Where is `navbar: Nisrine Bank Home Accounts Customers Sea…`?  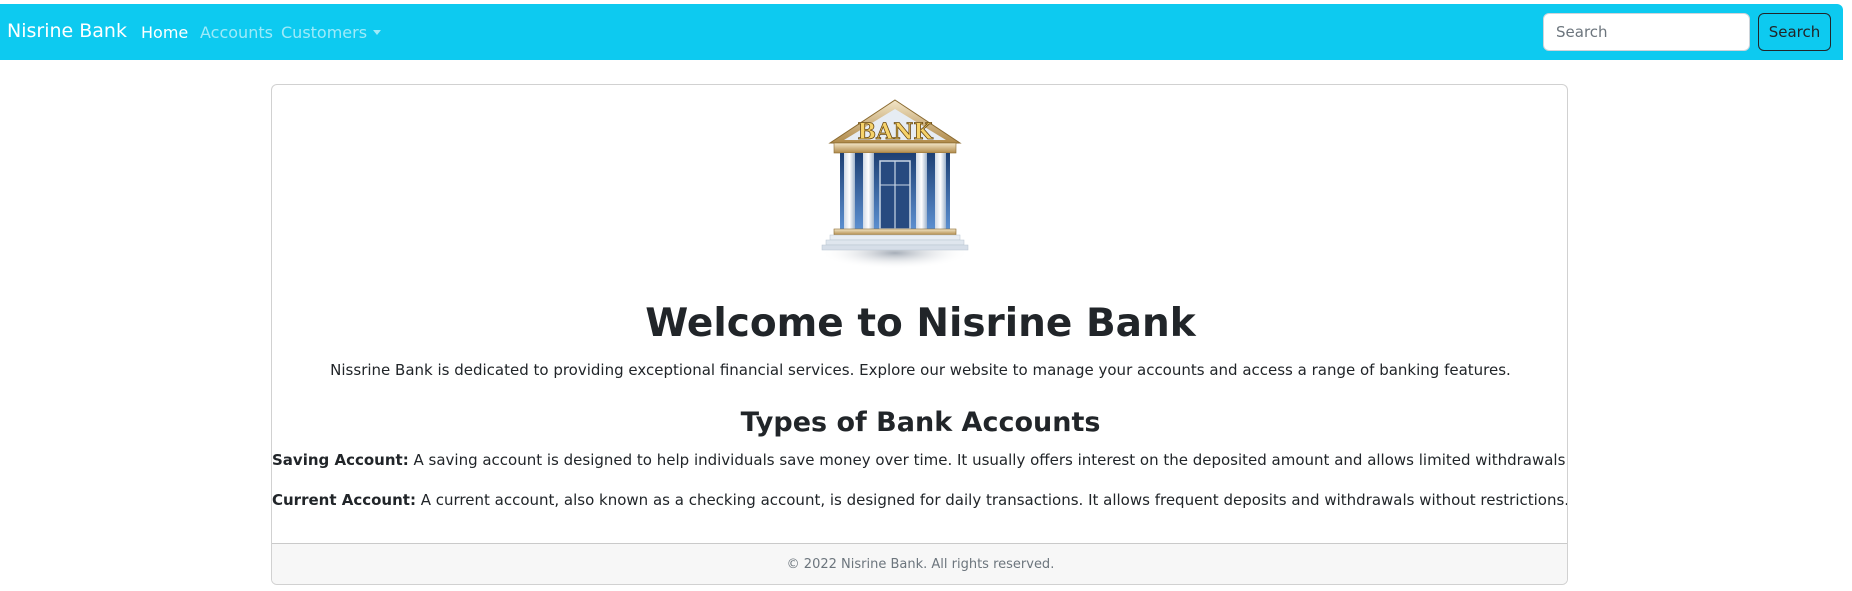
navbar: Nisrine Bank Home Accounts Customers Sea… is located at coordinates (921, 32).